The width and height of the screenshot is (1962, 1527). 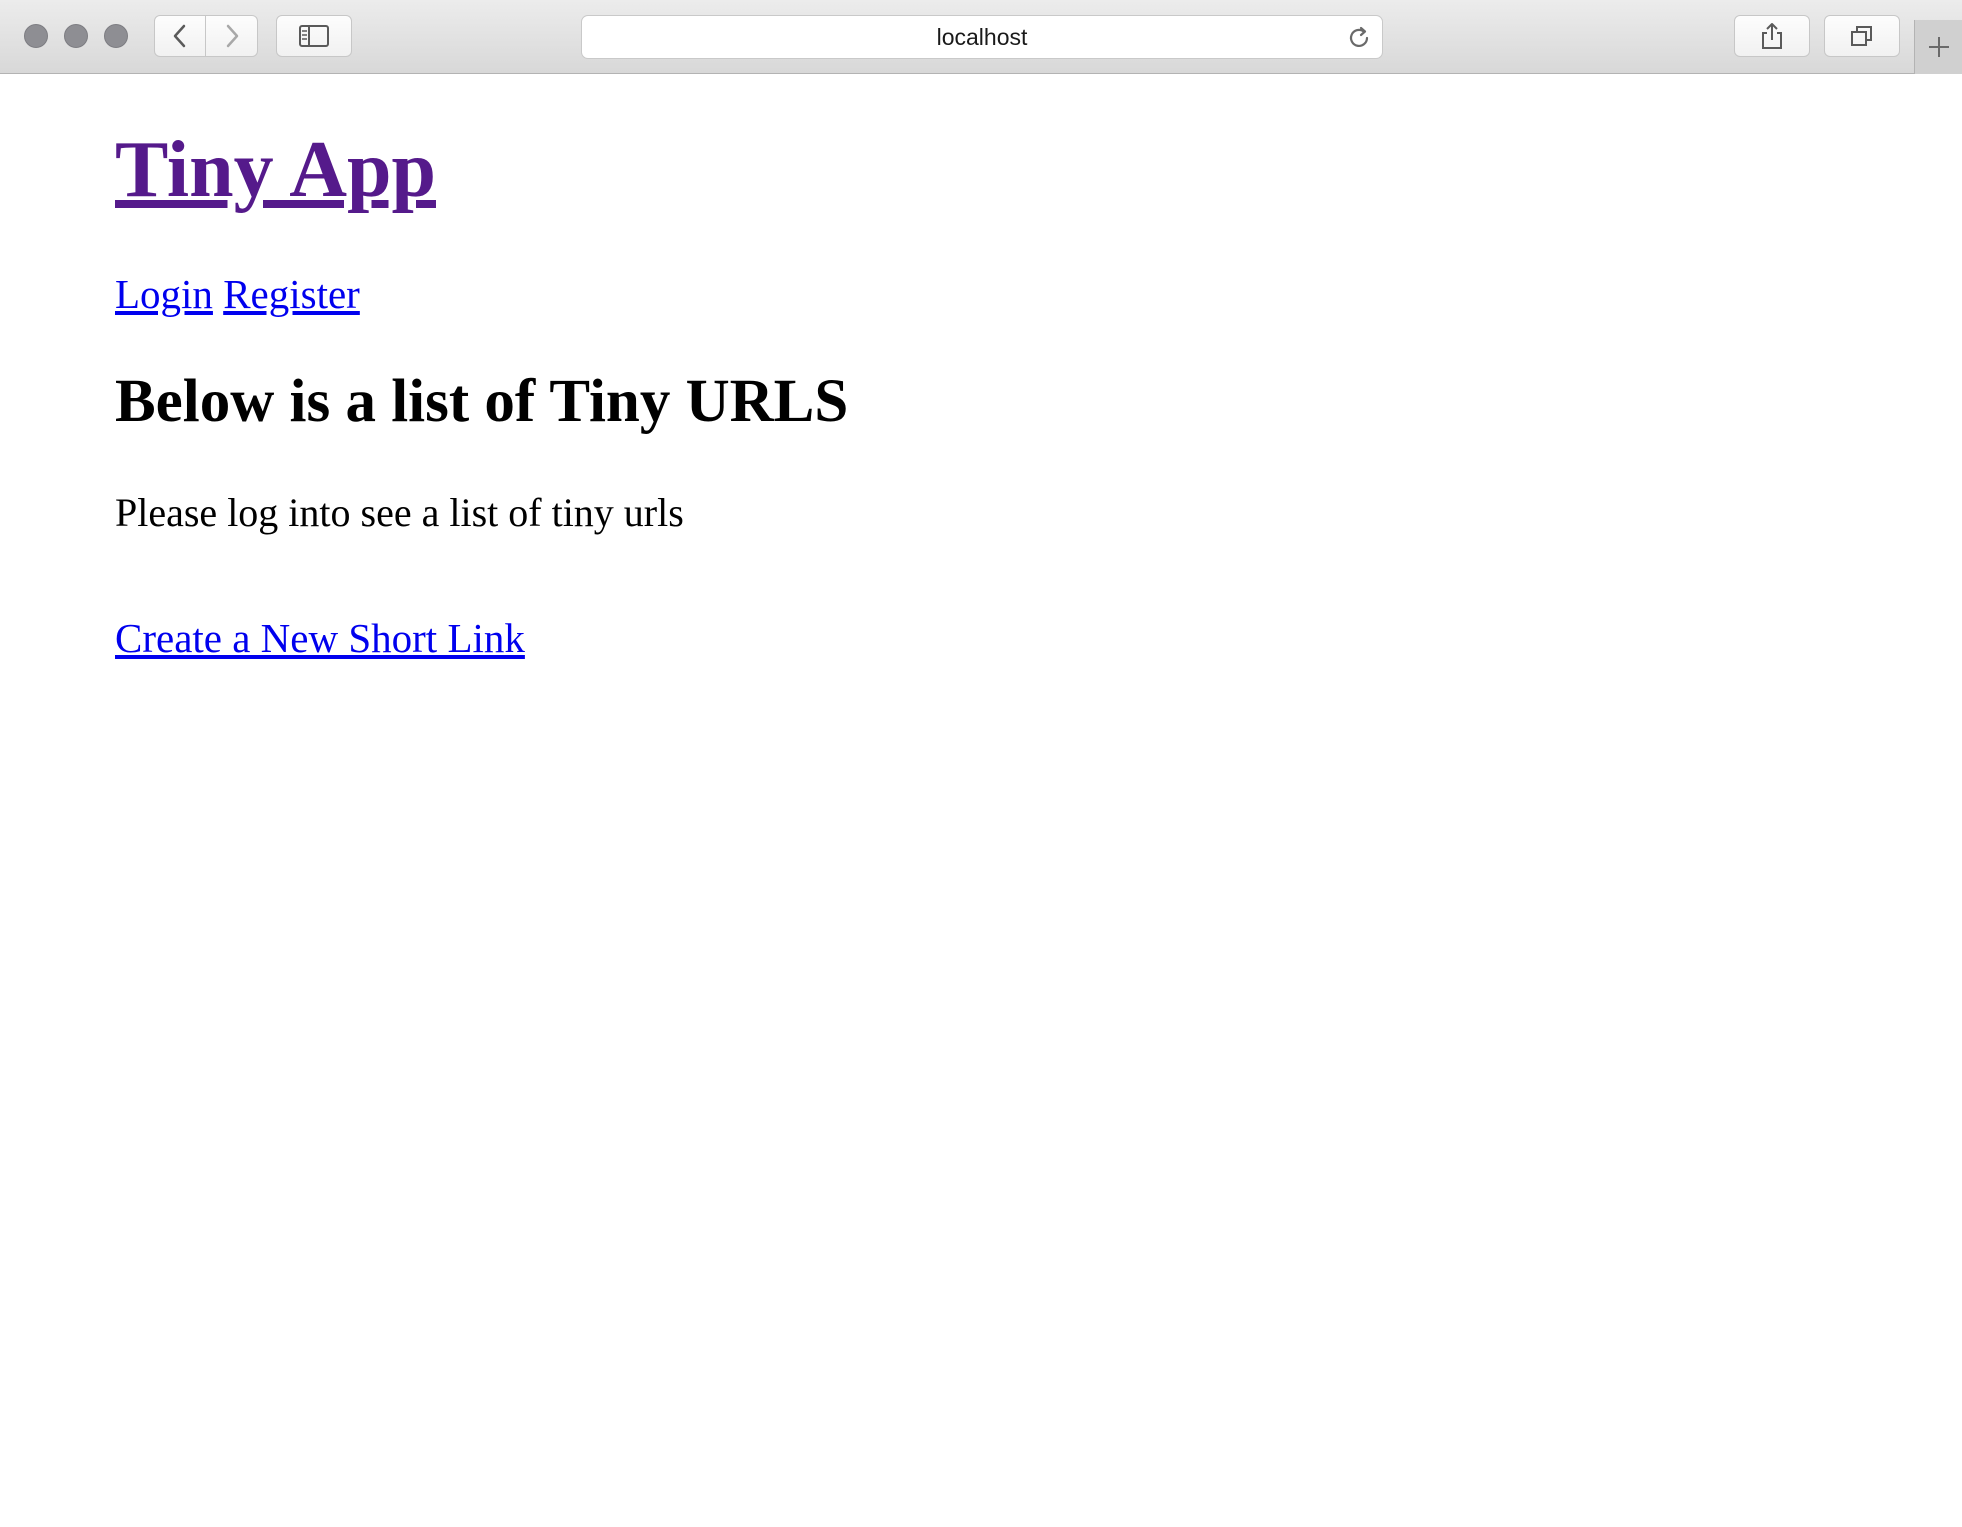 I want to click on browser-toolbar: localhost, so click(x=981, y=37).